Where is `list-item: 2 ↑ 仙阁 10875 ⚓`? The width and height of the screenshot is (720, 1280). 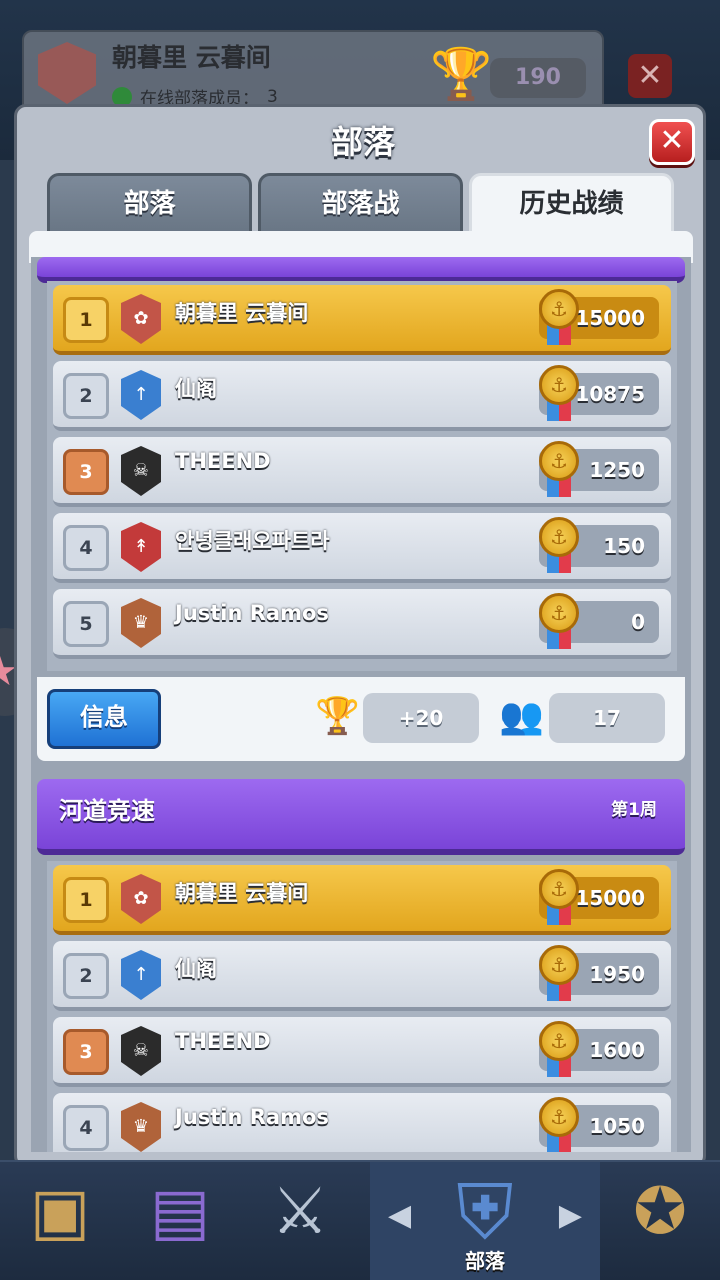
list-item: 2 ↑ 仙阁 10875 ⚓ is located at coordinates (362, 396).